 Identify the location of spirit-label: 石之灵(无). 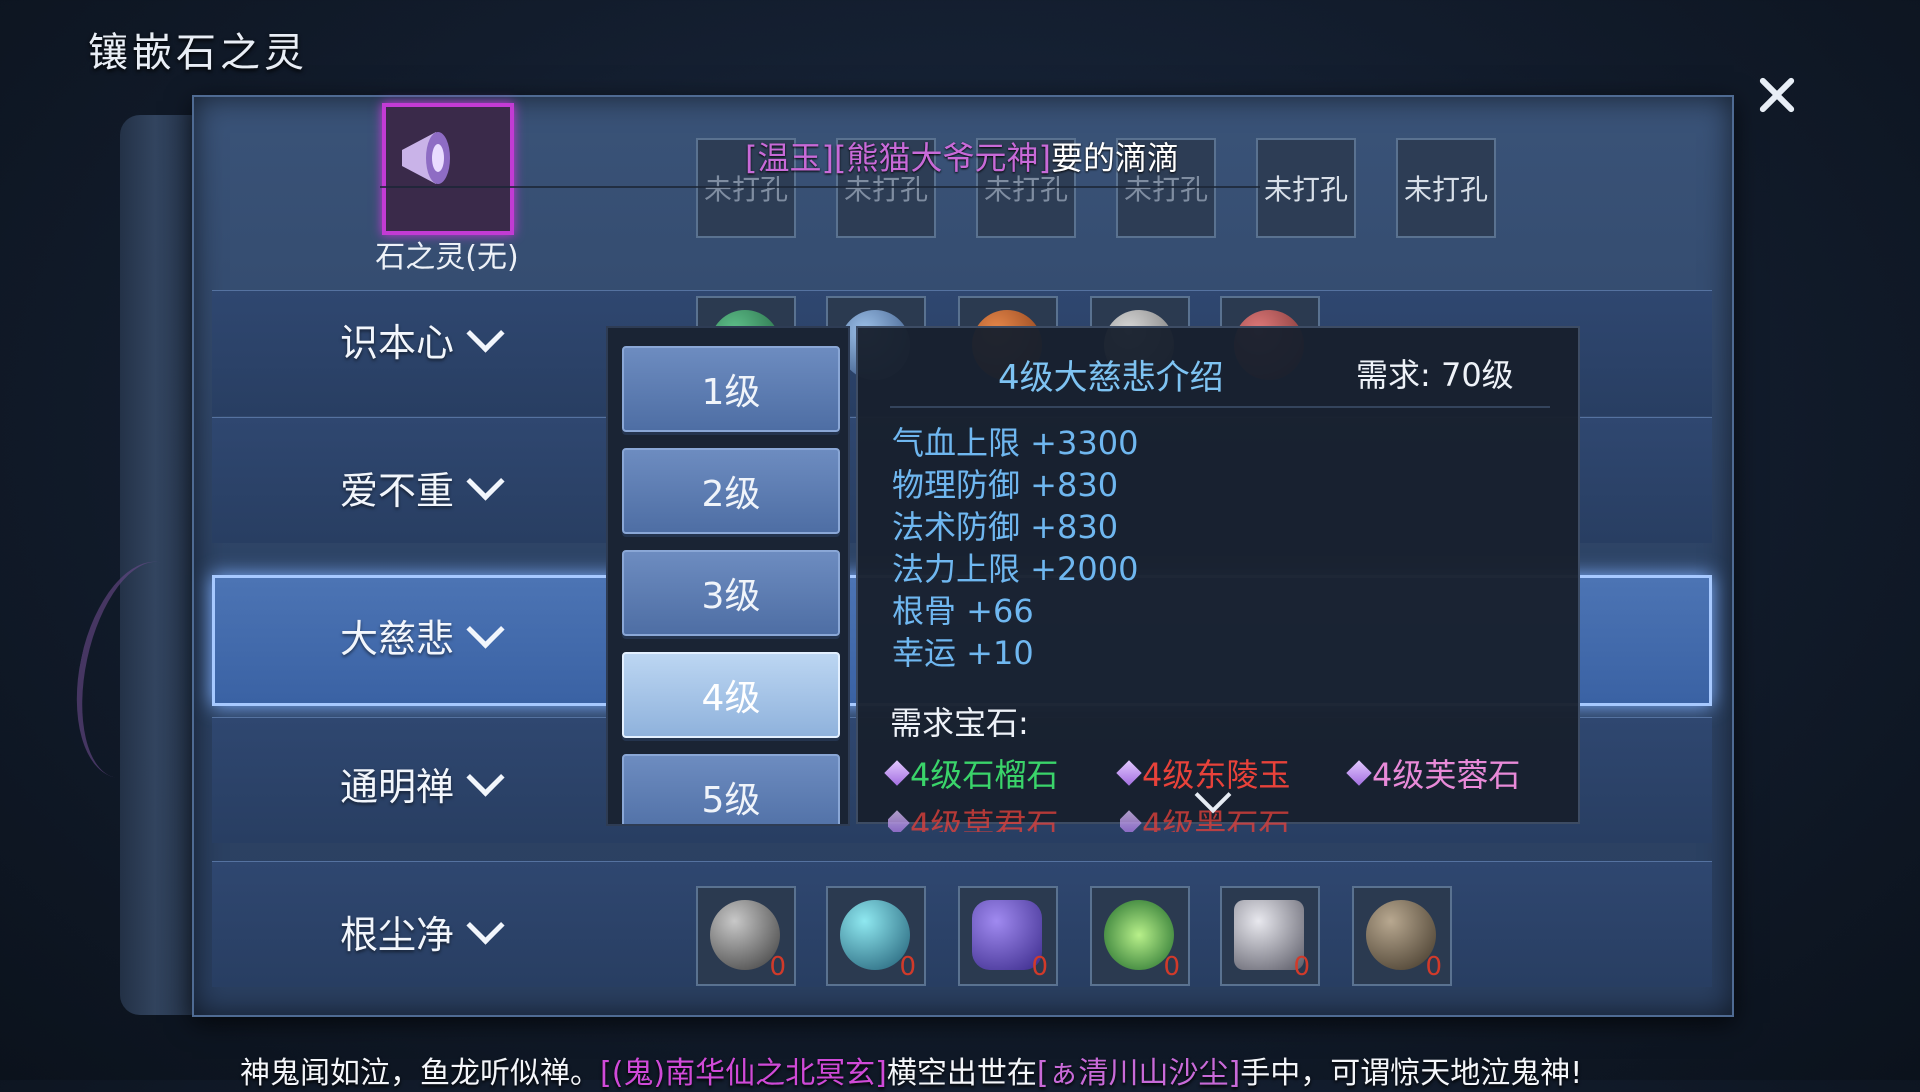
(447, 257).